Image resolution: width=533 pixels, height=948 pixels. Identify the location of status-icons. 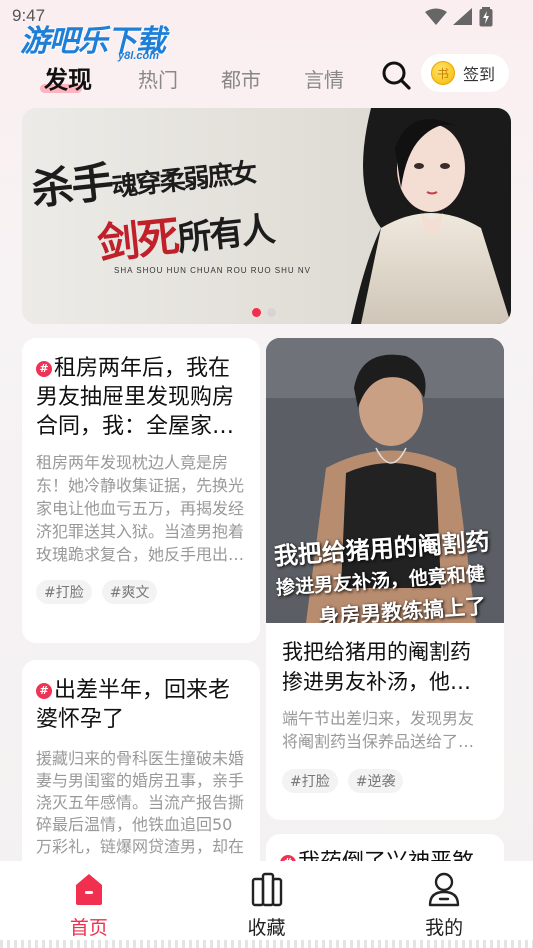
(459, 17).